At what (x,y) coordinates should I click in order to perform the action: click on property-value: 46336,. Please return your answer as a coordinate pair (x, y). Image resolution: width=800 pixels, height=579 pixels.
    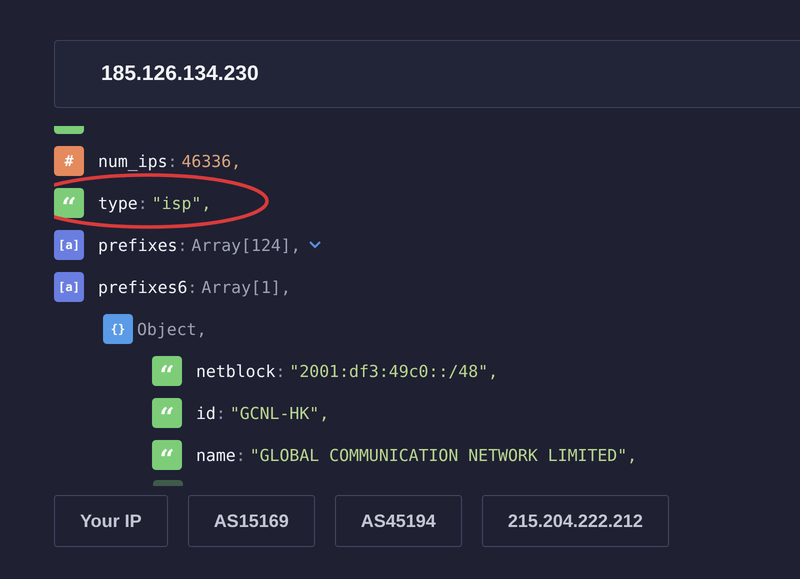
    Looking at the image, I should click on (211, 161).